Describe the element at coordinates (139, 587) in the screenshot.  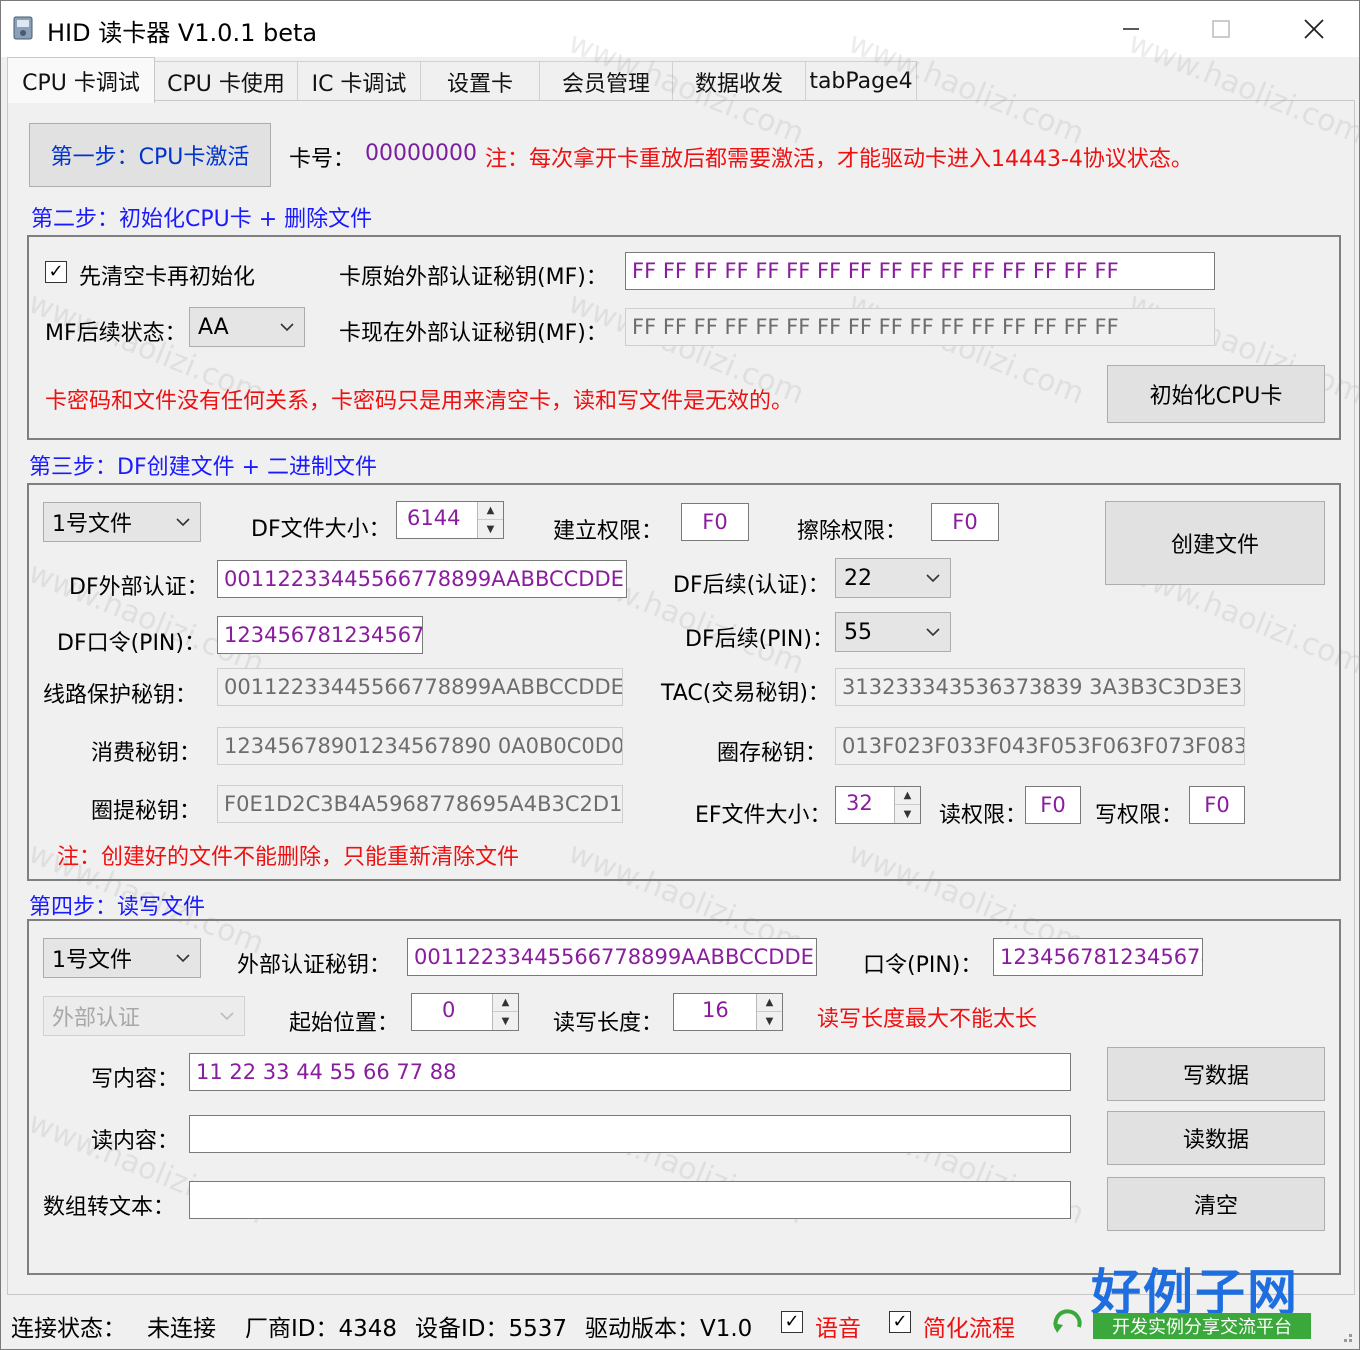
I see `df-auth-label: DF外部认证：` at that location.